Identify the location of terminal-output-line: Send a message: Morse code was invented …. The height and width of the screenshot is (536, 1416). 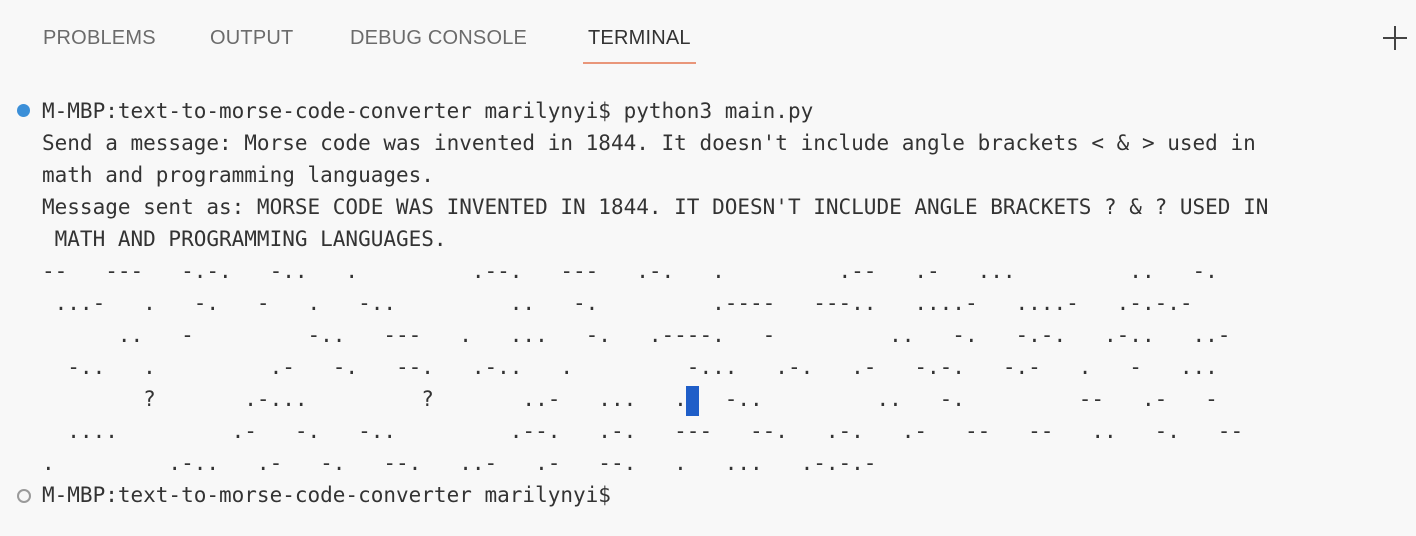
(649, 143).